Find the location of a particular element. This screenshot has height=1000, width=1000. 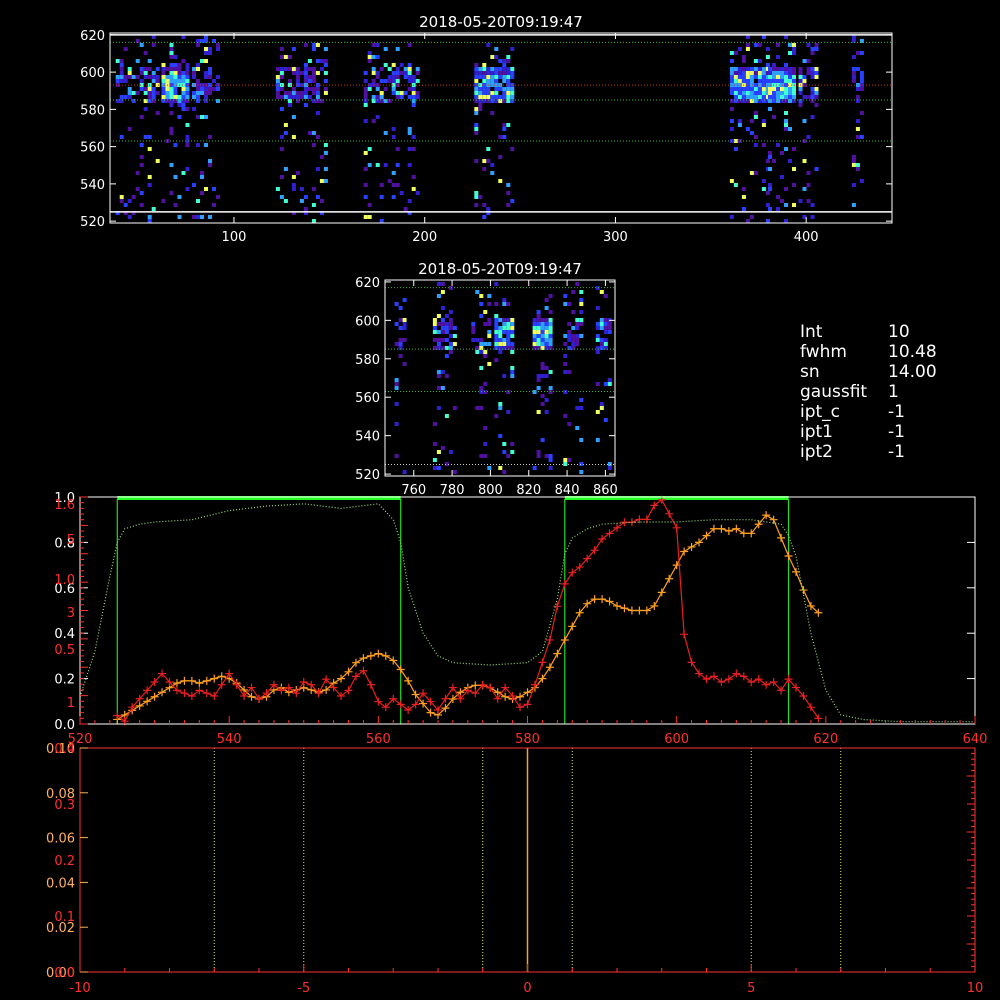

red-y-tick-label: 0.2 is located at coordinates (64, 861).